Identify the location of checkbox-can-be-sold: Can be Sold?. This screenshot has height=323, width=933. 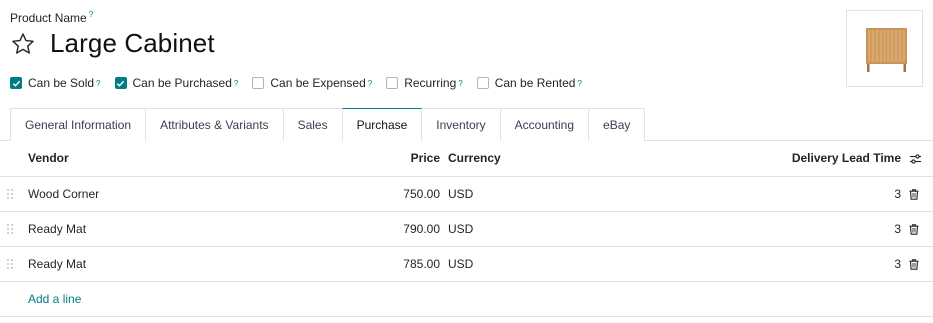
(55, 83).